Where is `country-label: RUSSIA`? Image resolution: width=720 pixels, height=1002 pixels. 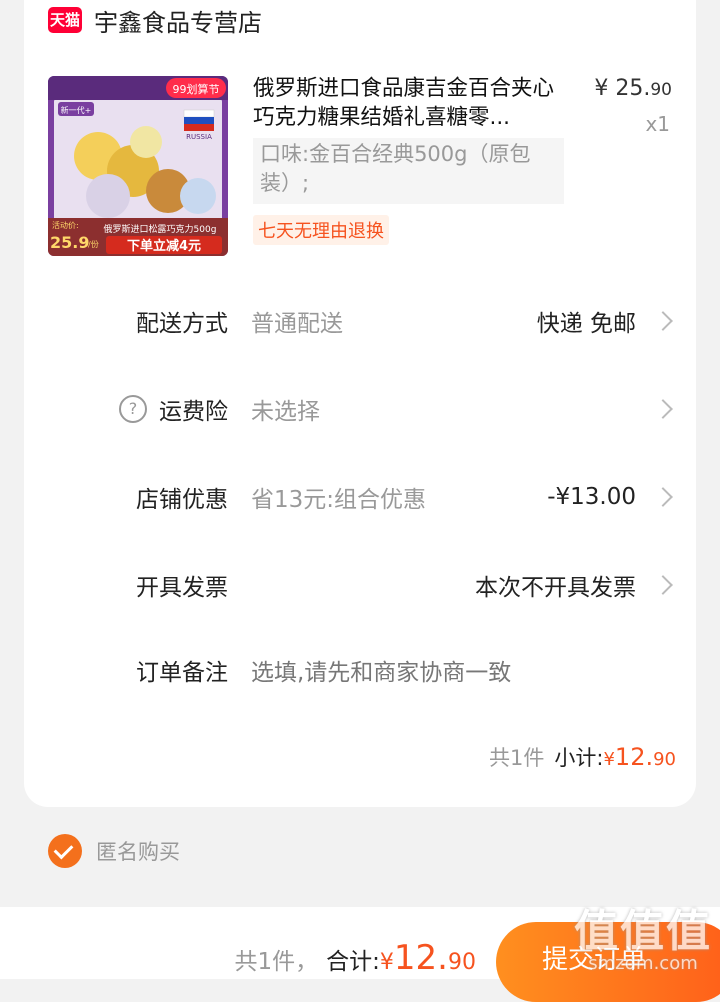
country-label: RUSSIA is located at coordinates (199, 137).